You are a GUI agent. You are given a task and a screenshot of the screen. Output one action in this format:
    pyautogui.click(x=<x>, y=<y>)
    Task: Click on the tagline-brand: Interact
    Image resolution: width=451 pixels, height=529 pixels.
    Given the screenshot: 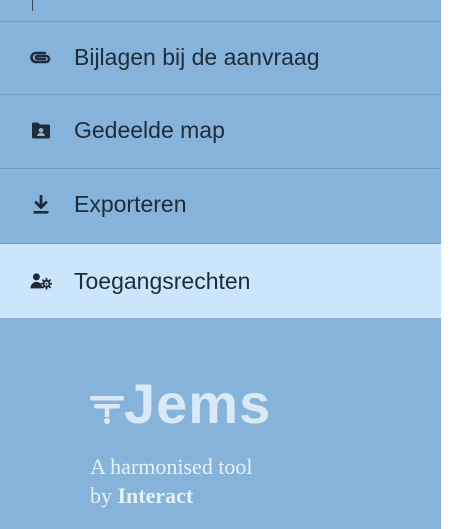 What is the action you would take?
    pyautogui.click(x=155, y=495)
    